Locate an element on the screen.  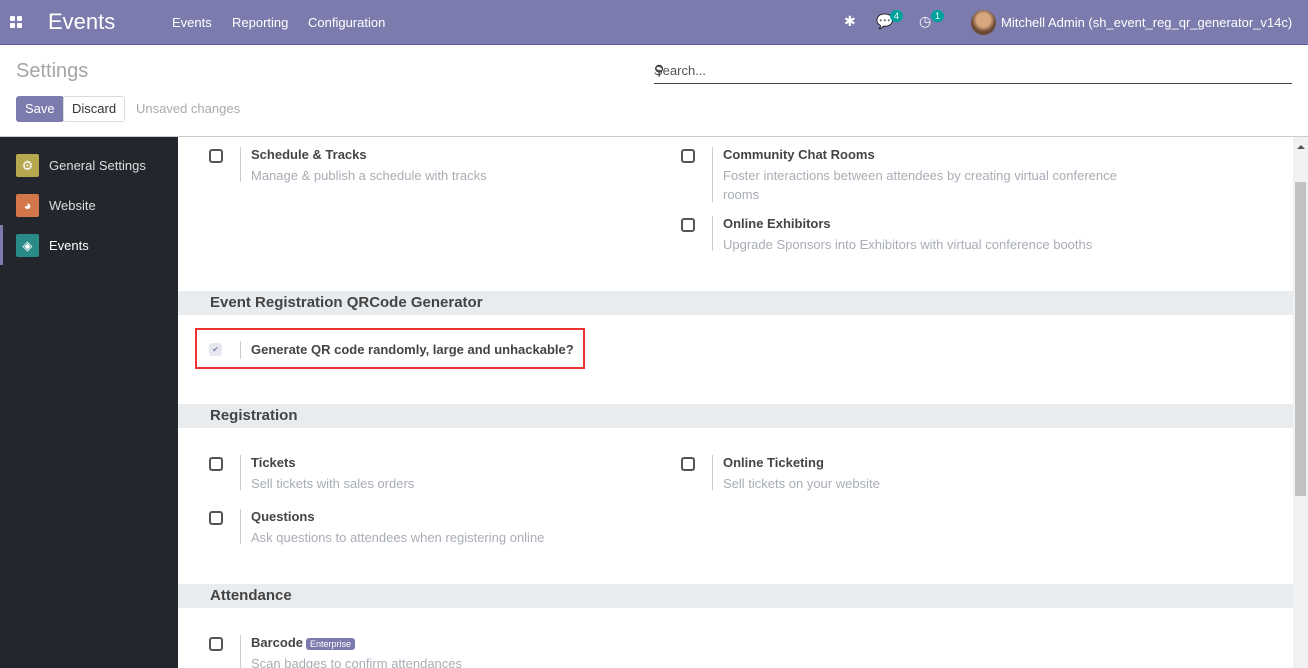
setting-description: Scan badges to confirm attendances is located at coordinates (357, 662).